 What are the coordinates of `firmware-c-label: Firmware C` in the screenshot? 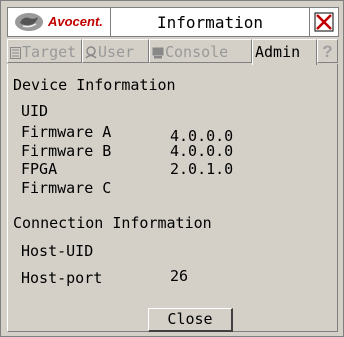 It's located at (66, 188).